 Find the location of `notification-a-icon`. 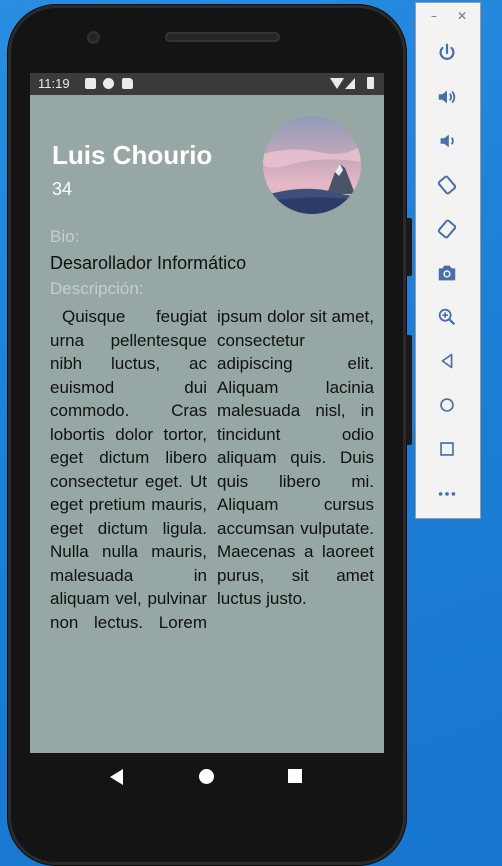

notification-a-icon is located at coordinates (90, 83).